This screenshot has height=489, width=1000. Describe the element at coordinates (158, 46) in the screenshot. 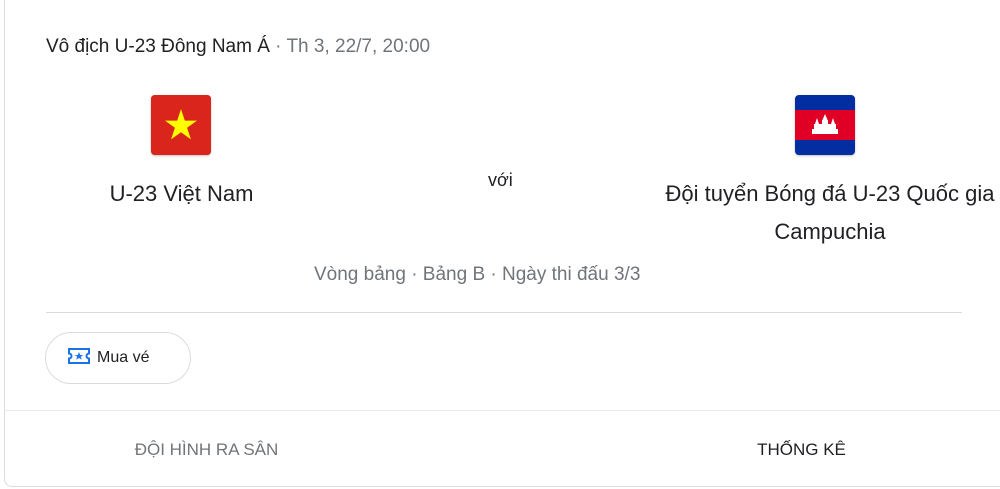

I see `competition-name: Vô địch U-23 Đông Nam Á` at that location.